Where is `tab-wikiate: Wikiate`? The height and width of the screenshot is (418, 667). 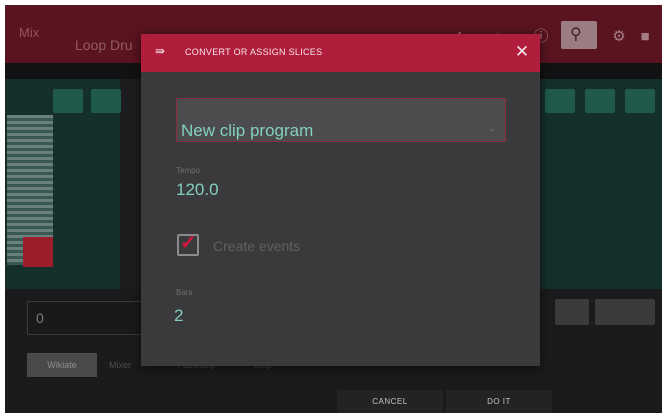 tab-wikiate: Wikiate is located at coordinates (62, 365).